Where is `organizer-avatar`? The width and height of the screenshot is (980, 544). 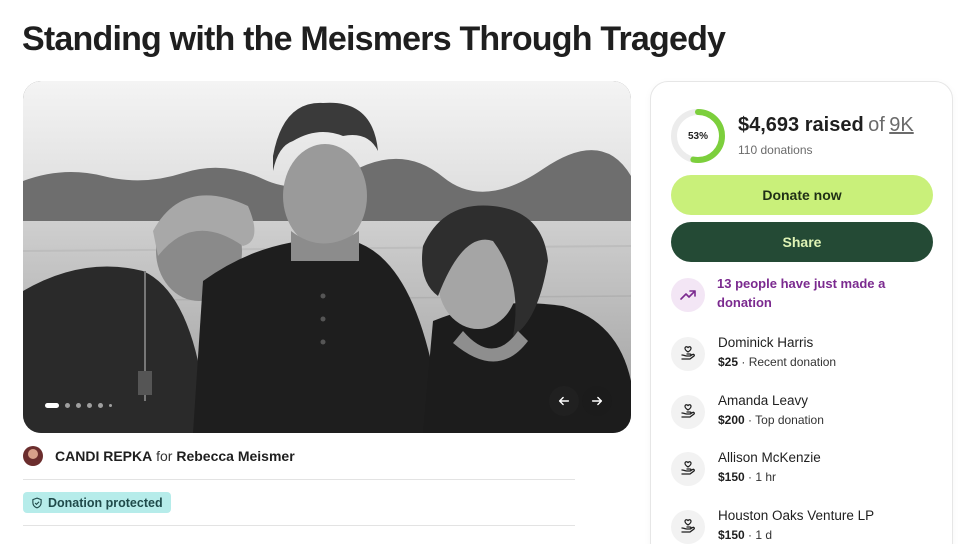 organizer-avatar is located at coordinates (33, 456).